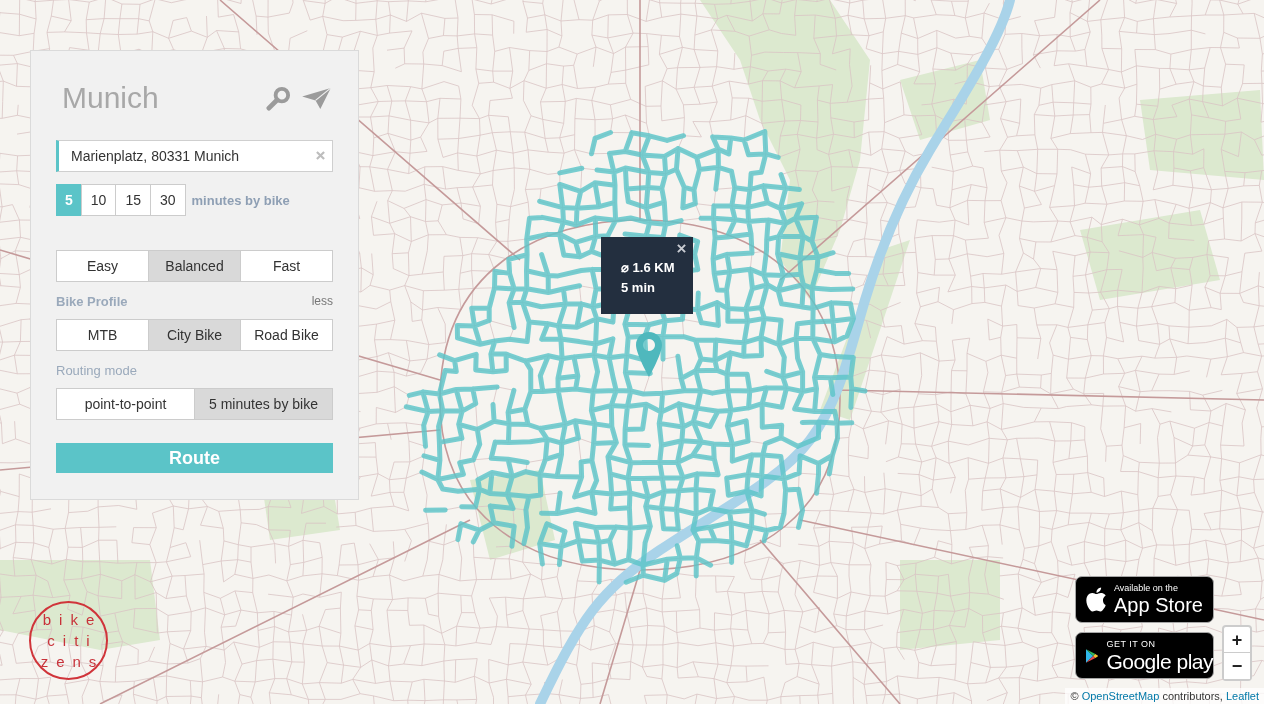 This screenshot has width=1264, height=704. I want to click on distance-text: ⌀ 1.6 KM, so click(648, 268).